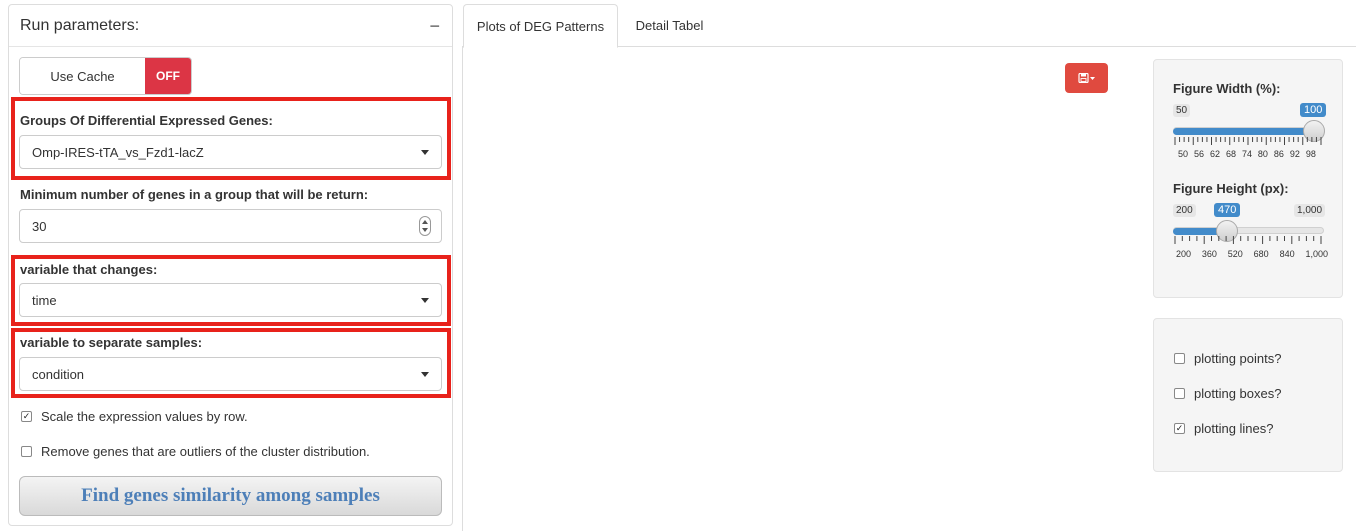  I want to click on plotting-points-row: plotting points?, so click(1227, 358).